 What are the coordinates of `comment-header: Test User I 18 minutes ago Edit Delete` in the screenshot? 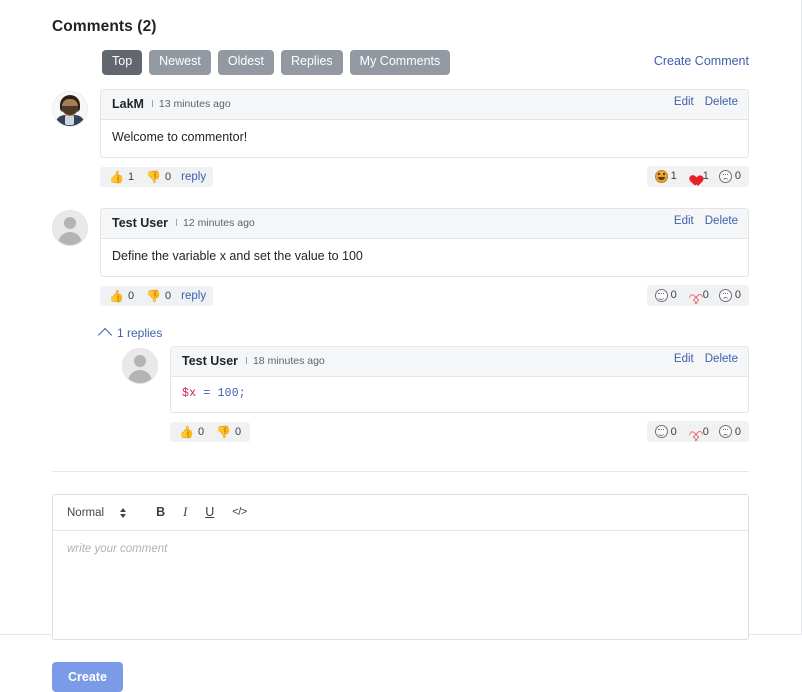 It's located at (459, 361).